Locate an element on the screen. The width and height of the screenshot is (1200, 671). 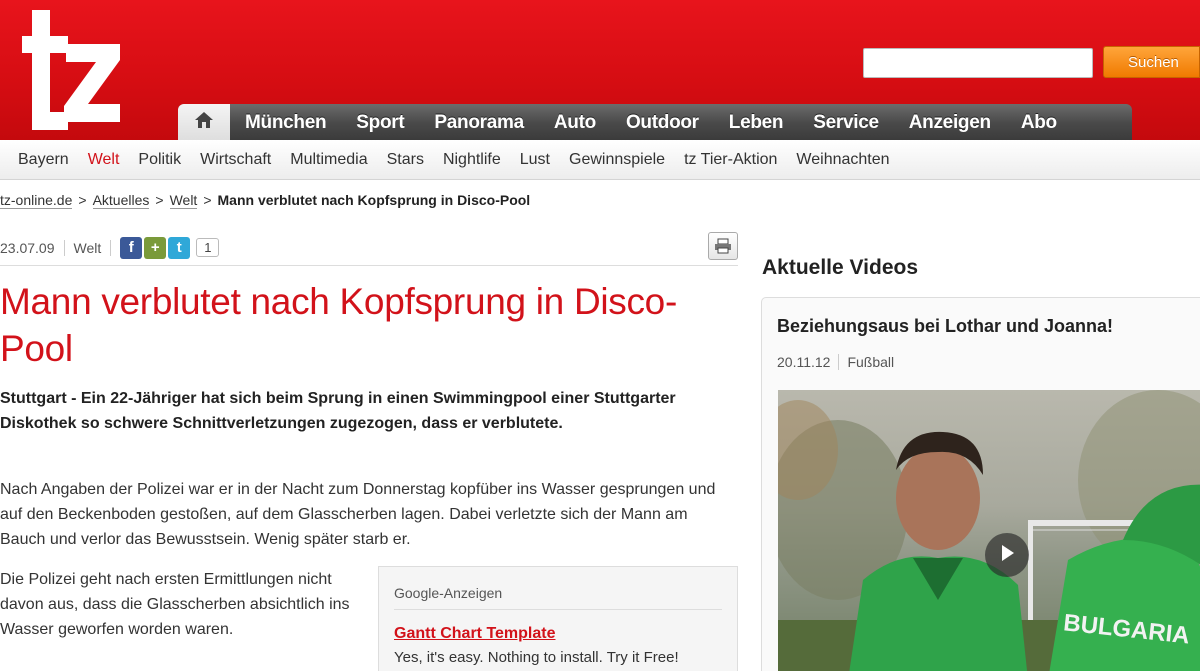
subnav-item-bayern: Bayern is located at coordinates (43, 160).